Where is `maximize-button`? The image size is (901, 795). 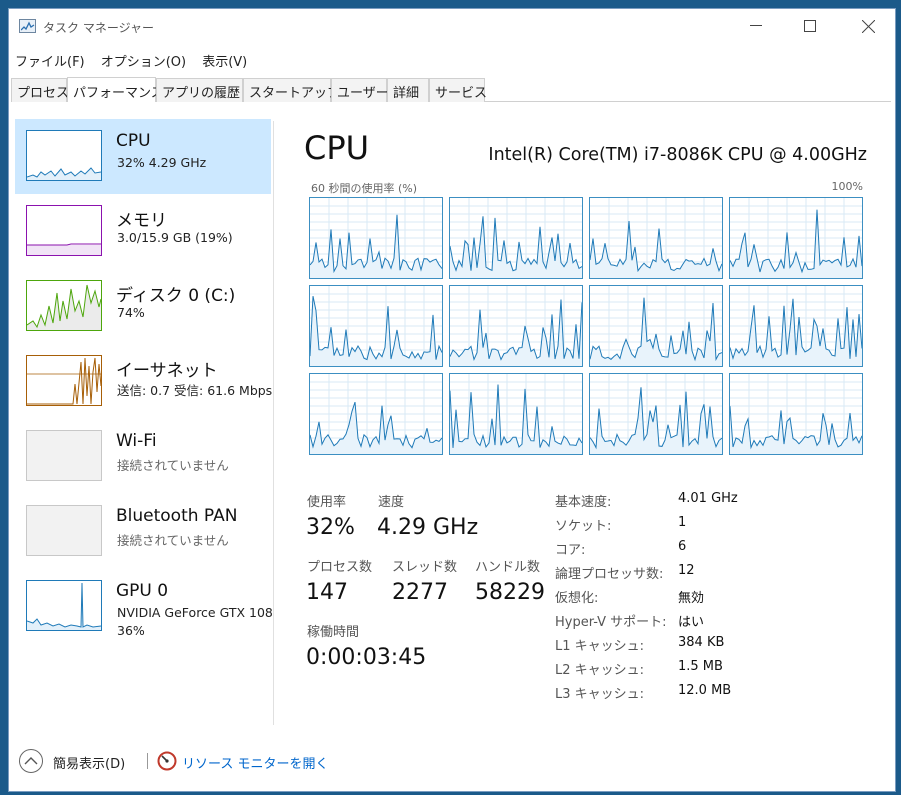 maximize-button is located at coordinates (810, 26).